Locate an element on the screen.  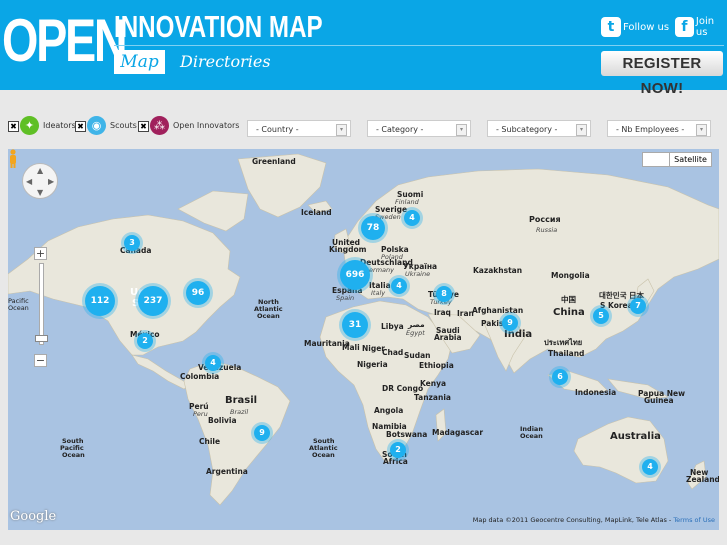
label-china-native: 中国 is located at coordinates (568, 299).